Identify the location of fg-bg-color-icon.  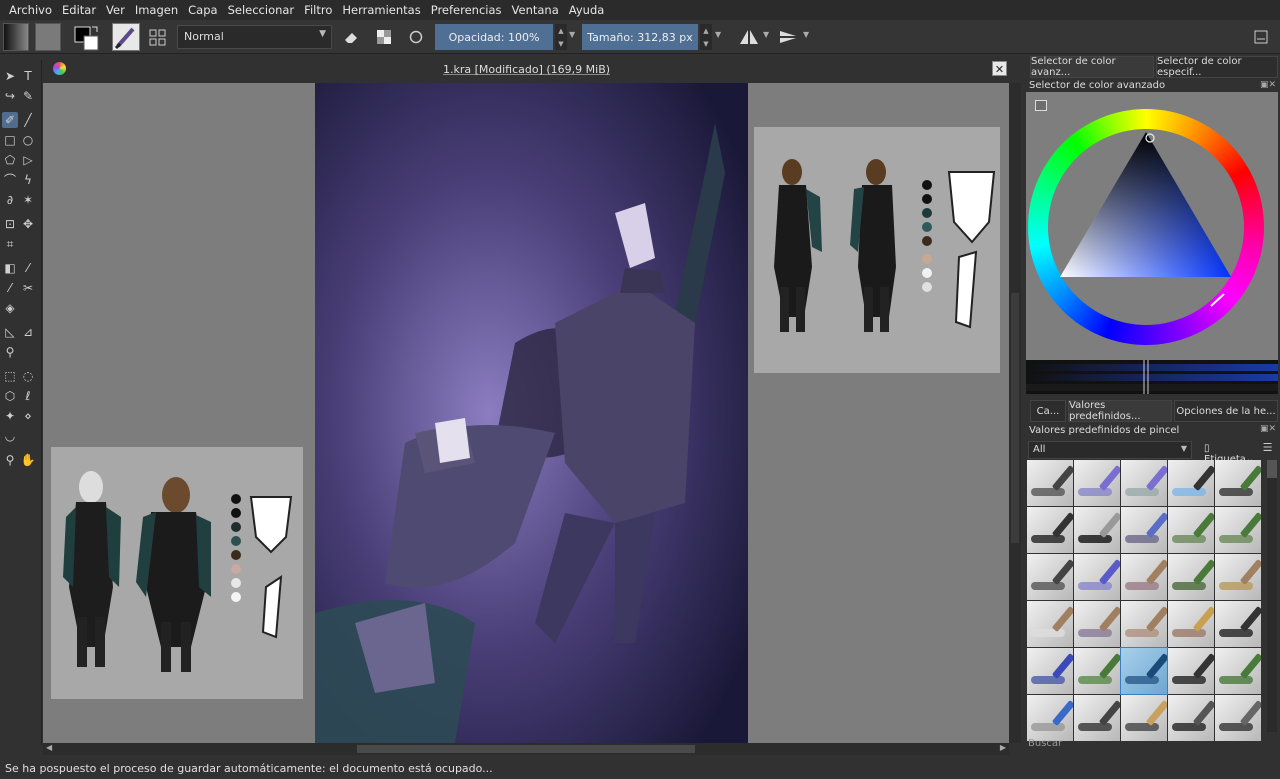
(87, 37).